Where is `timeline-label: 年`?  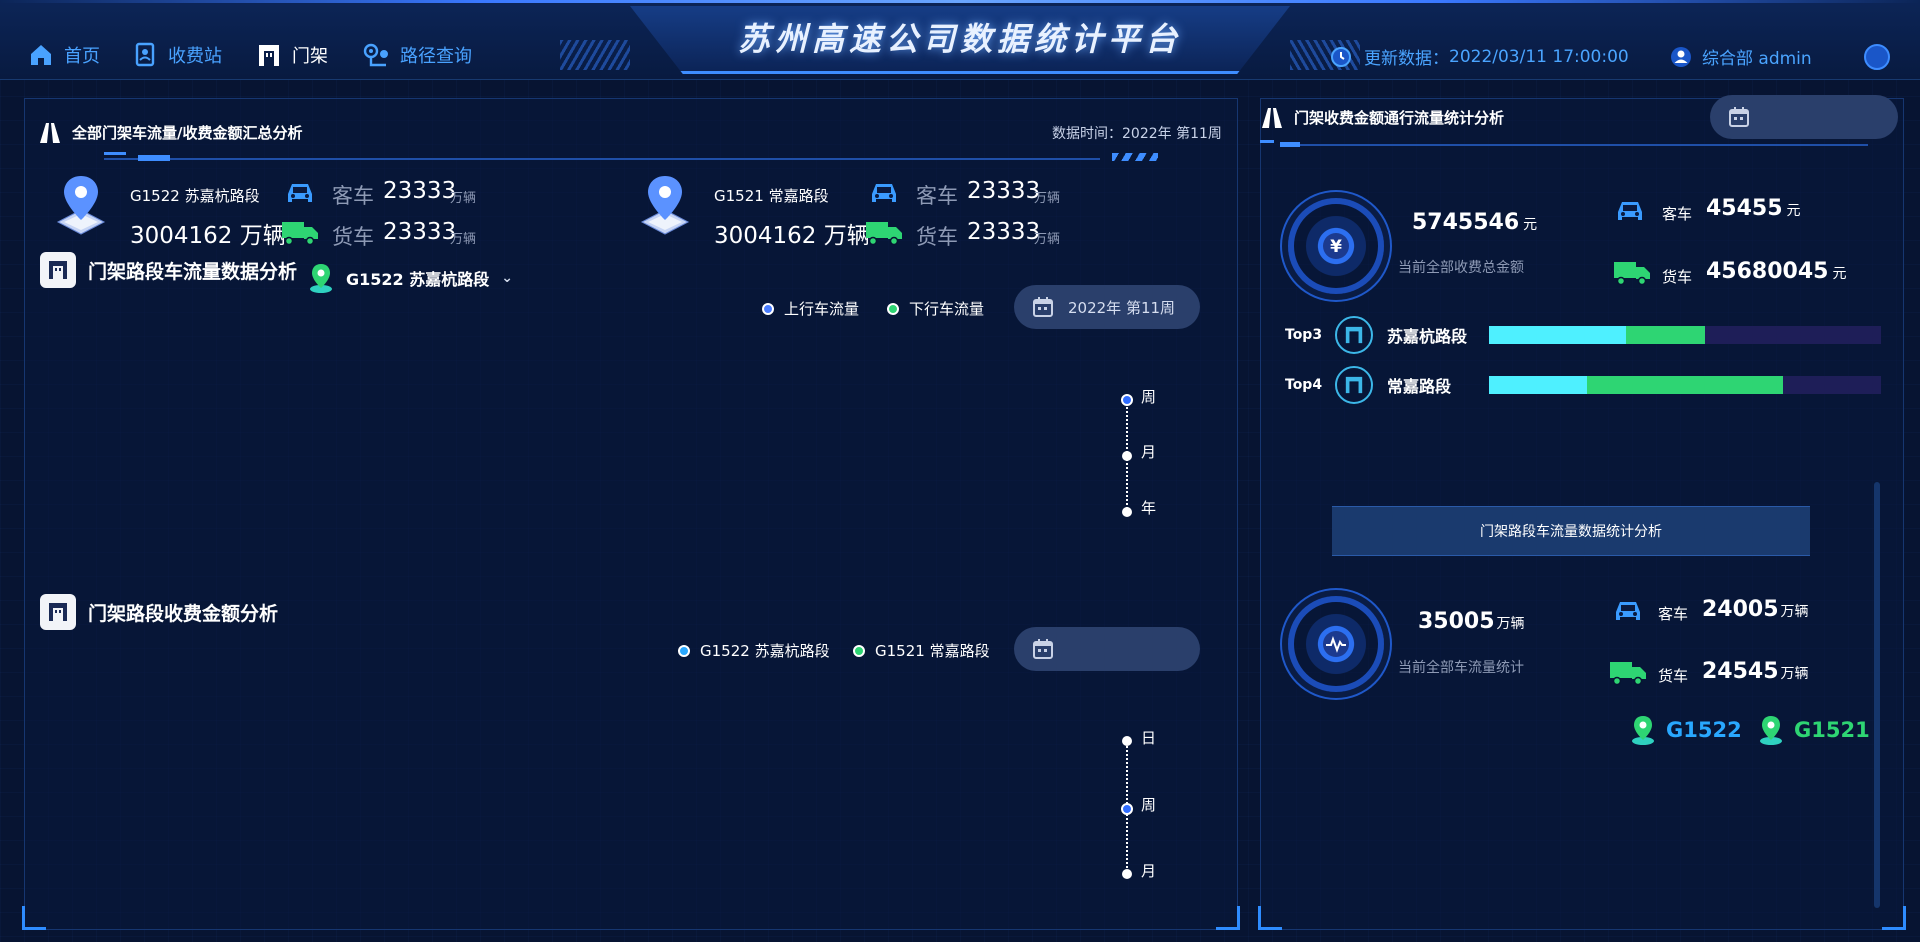
timeline-label: 年 is located at coordinates (1148, 507).